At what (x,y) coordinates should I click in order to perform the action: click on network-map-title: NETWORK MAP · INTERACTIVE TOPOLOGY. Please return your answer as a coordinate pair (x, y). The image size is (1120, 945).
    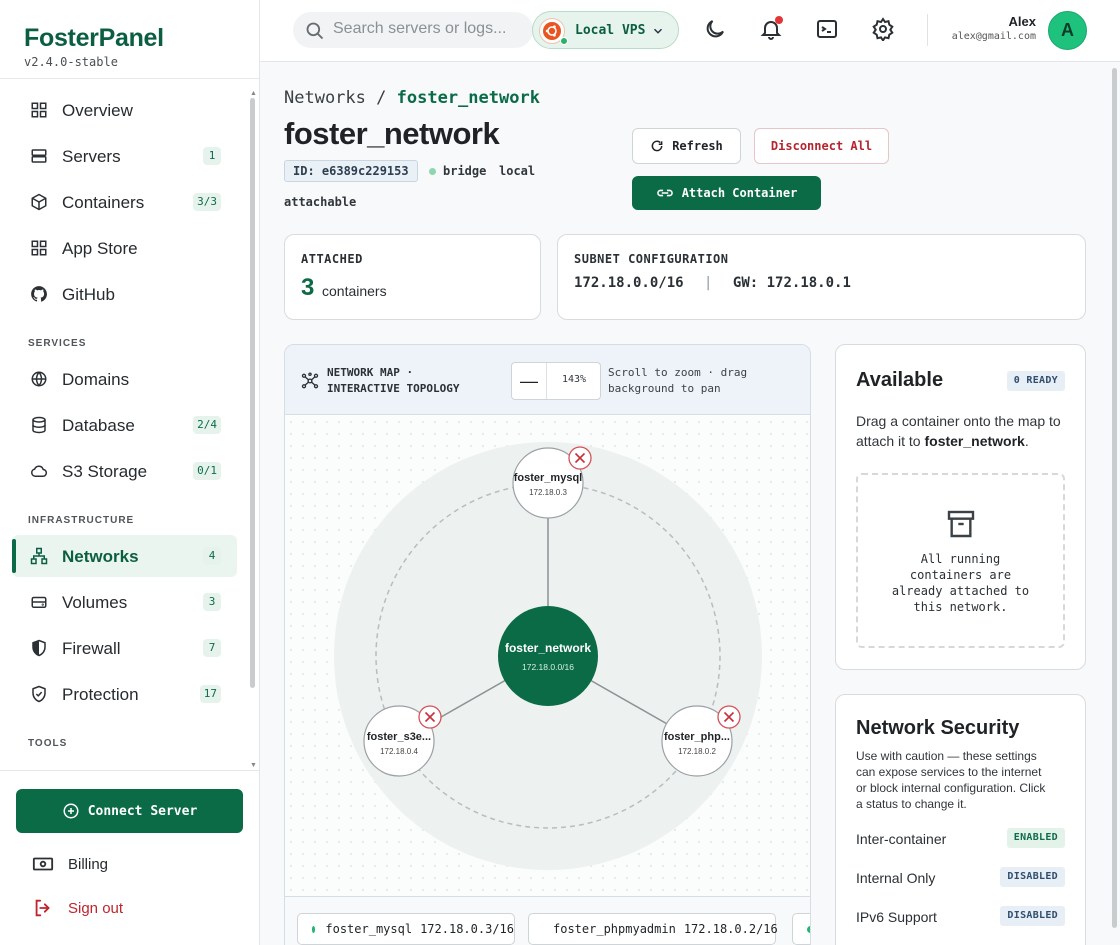
    Looking at the image, I should click on (393, 381).